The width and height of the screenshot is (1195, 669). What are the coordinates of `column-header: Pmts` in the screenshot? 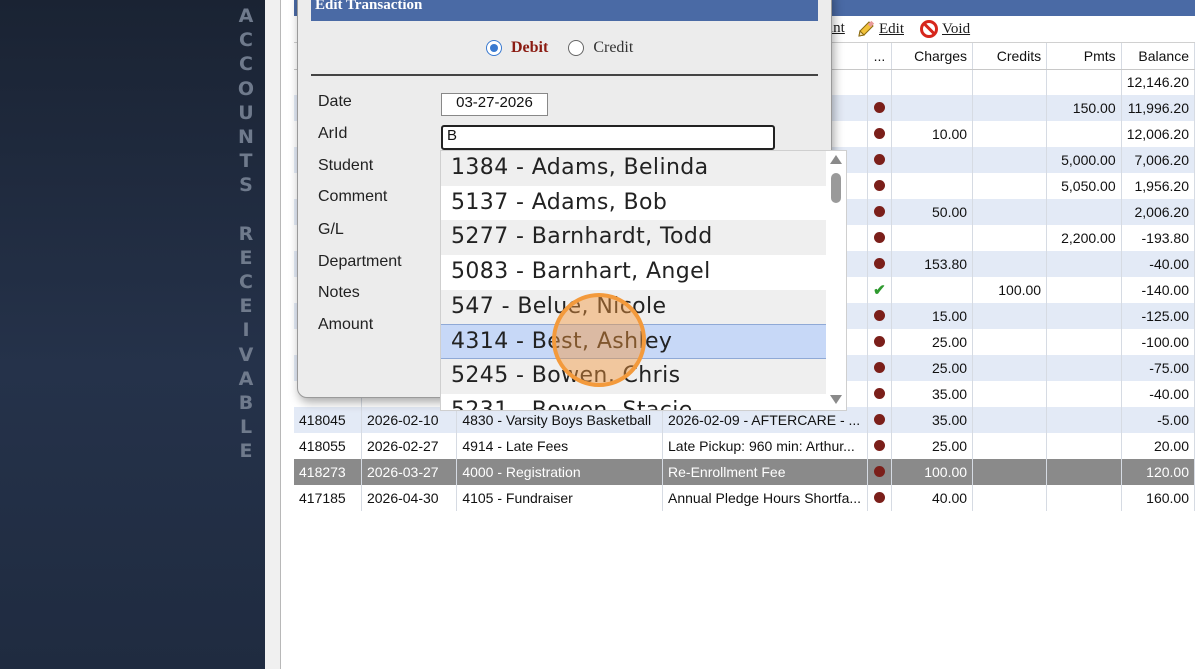 It's located at (1084, 56).